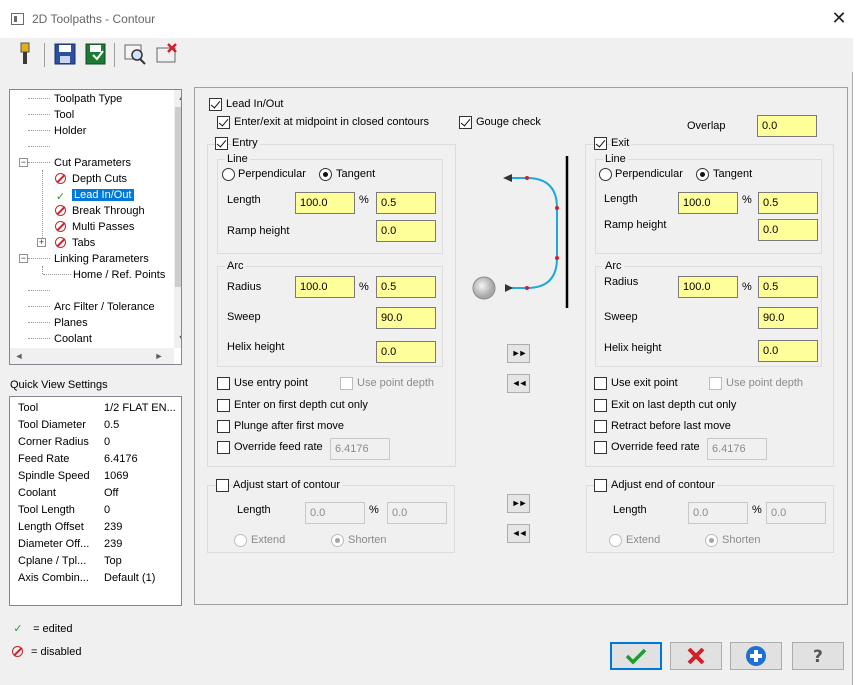  I want to click on adjust-start-shorten-label: Shorten, so click(367, 540).